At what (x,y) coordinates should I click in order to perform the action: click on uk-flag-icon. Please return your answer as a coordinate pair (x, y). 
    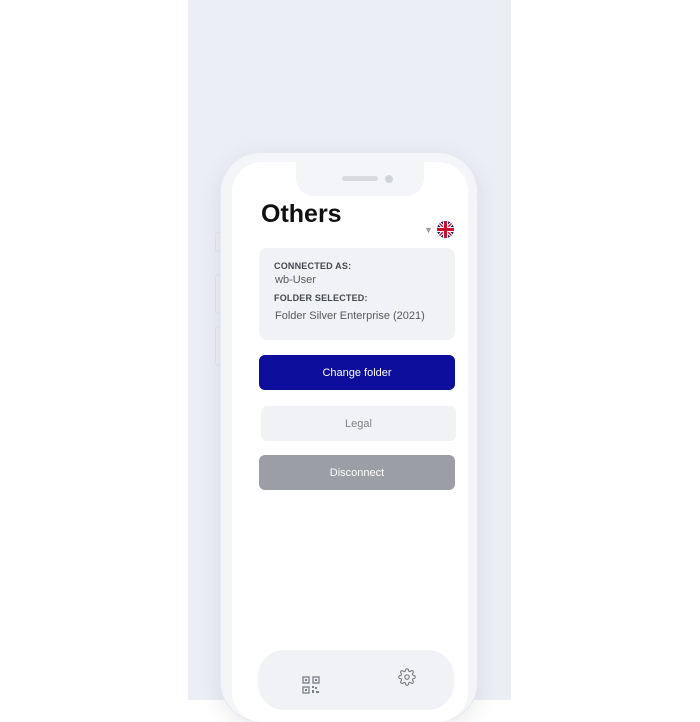
    Looking at the image, I should click on (445, 229).